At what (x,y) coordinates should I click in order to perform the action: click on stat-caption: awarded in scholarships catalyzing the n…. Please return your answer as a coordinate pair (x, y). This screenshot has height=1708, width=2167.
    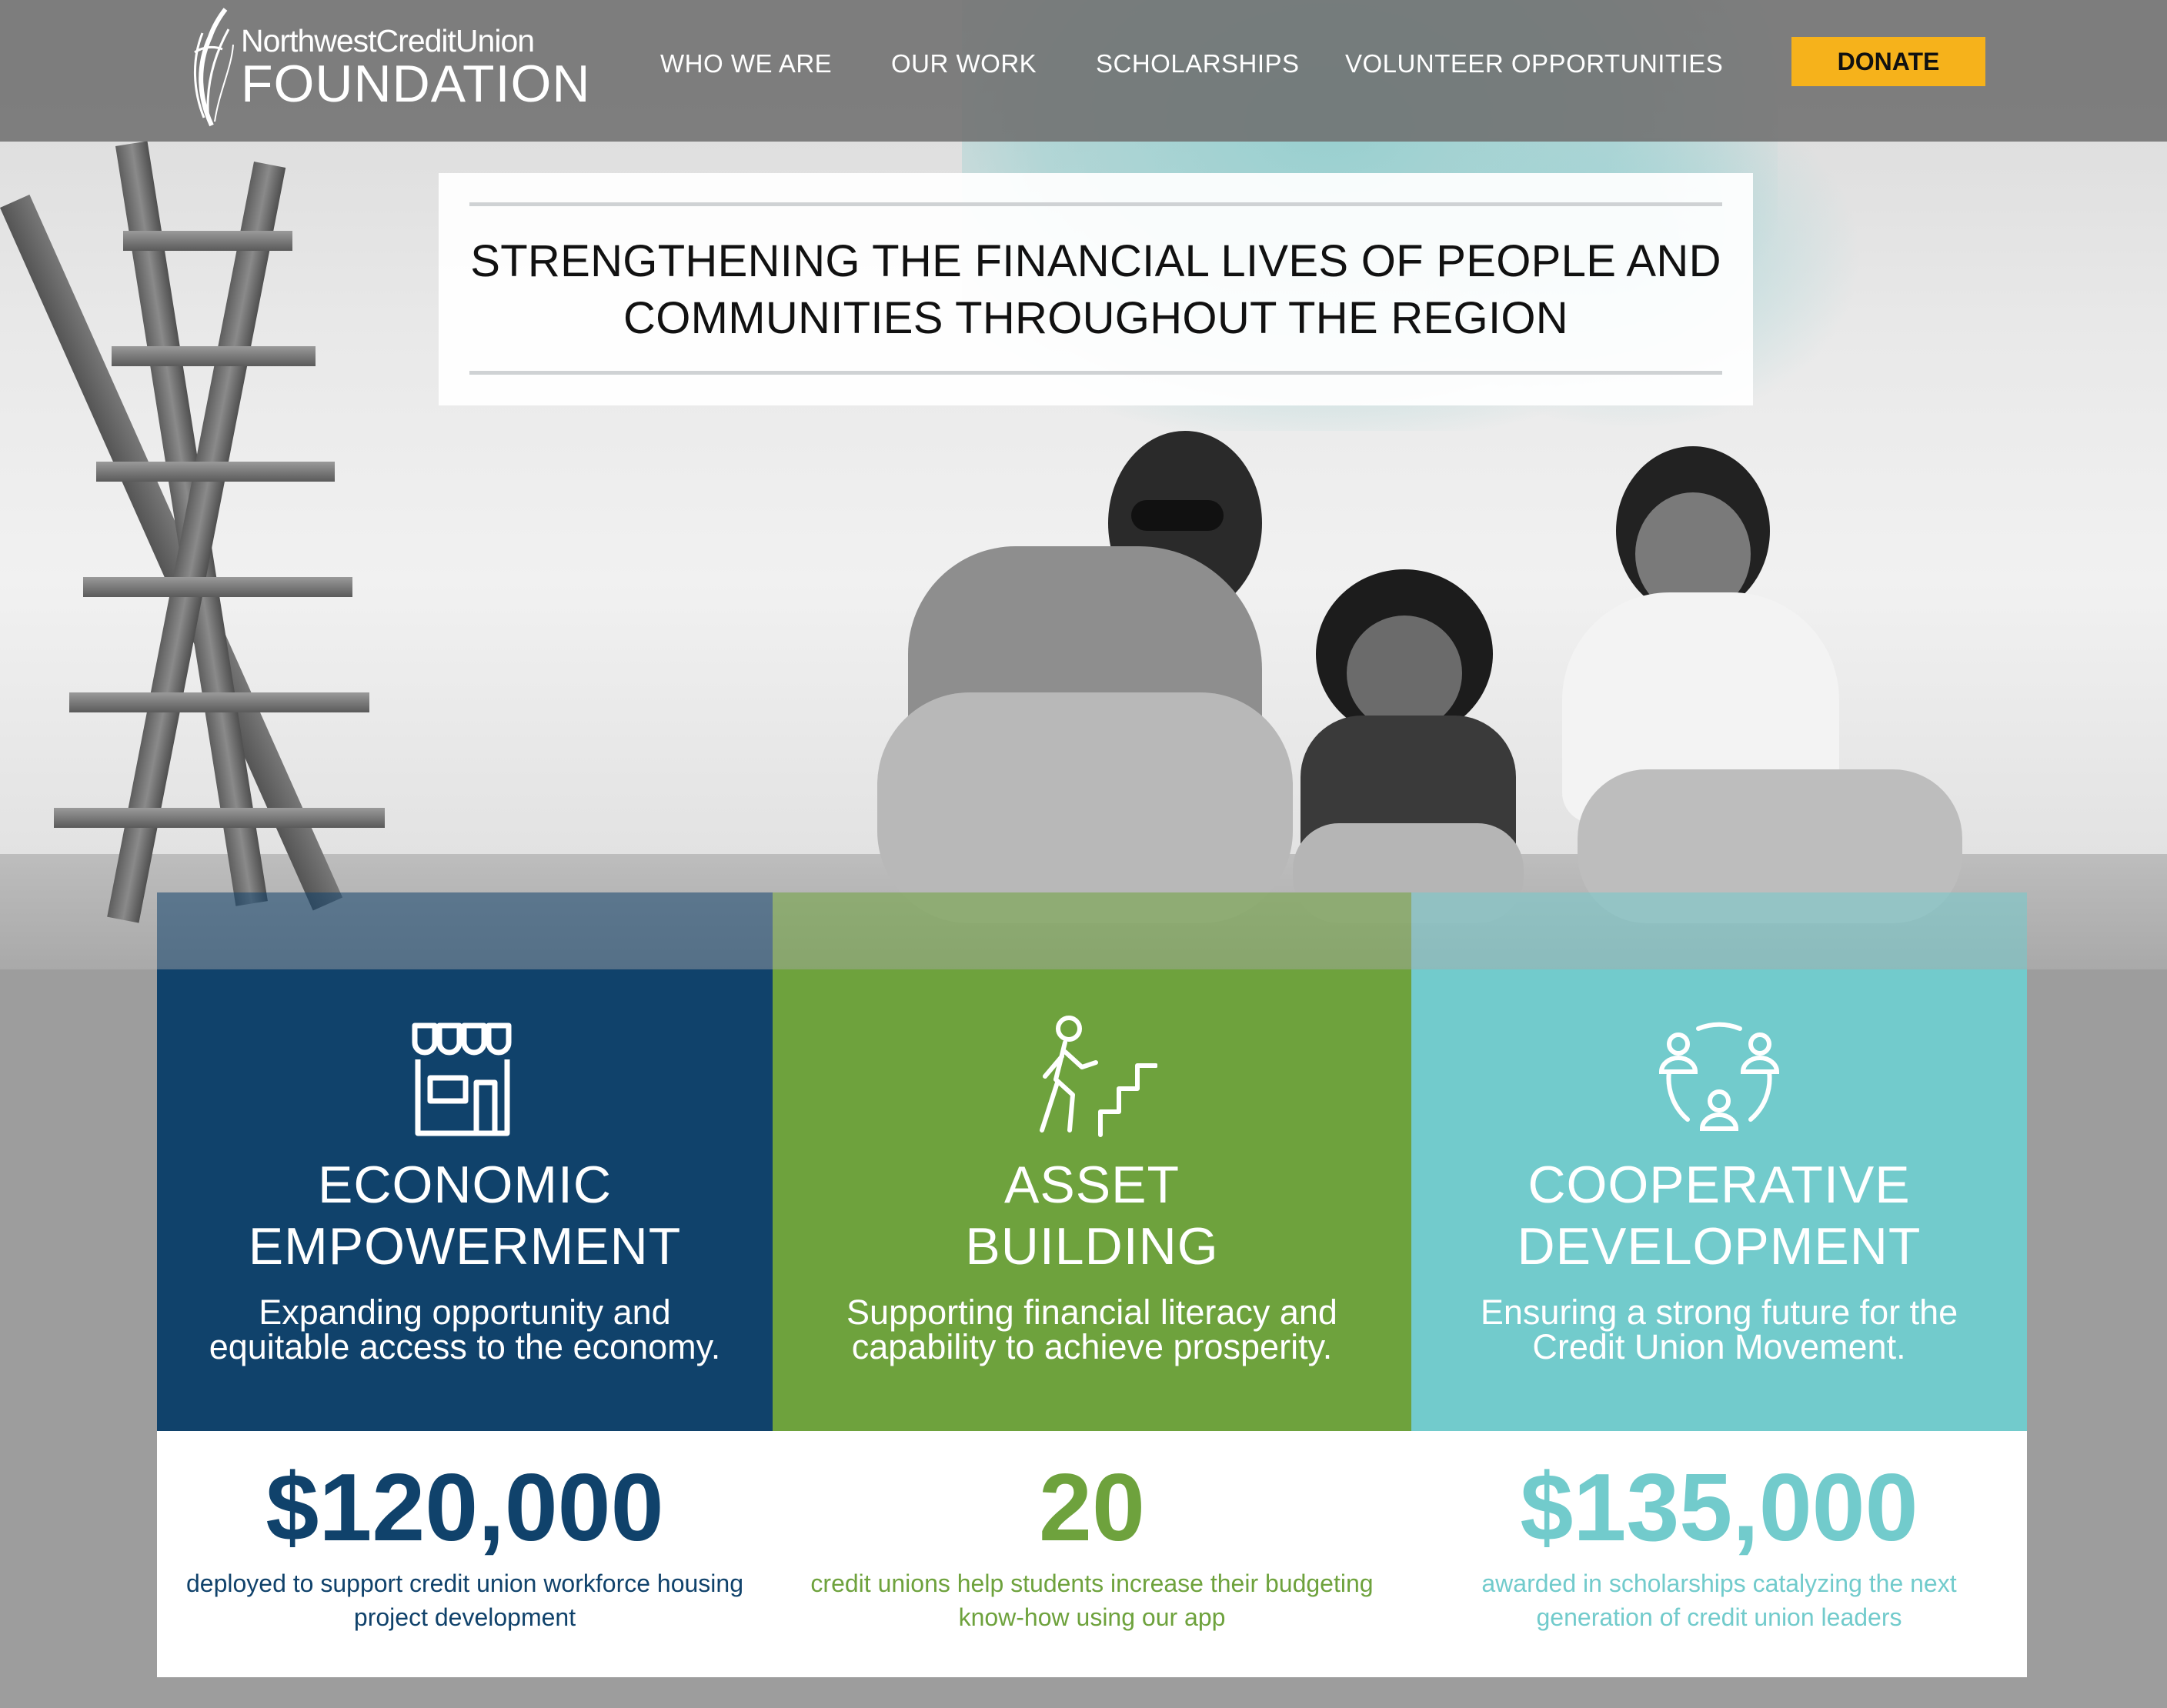
    Looking at the image, I should click on (1719, 1601).